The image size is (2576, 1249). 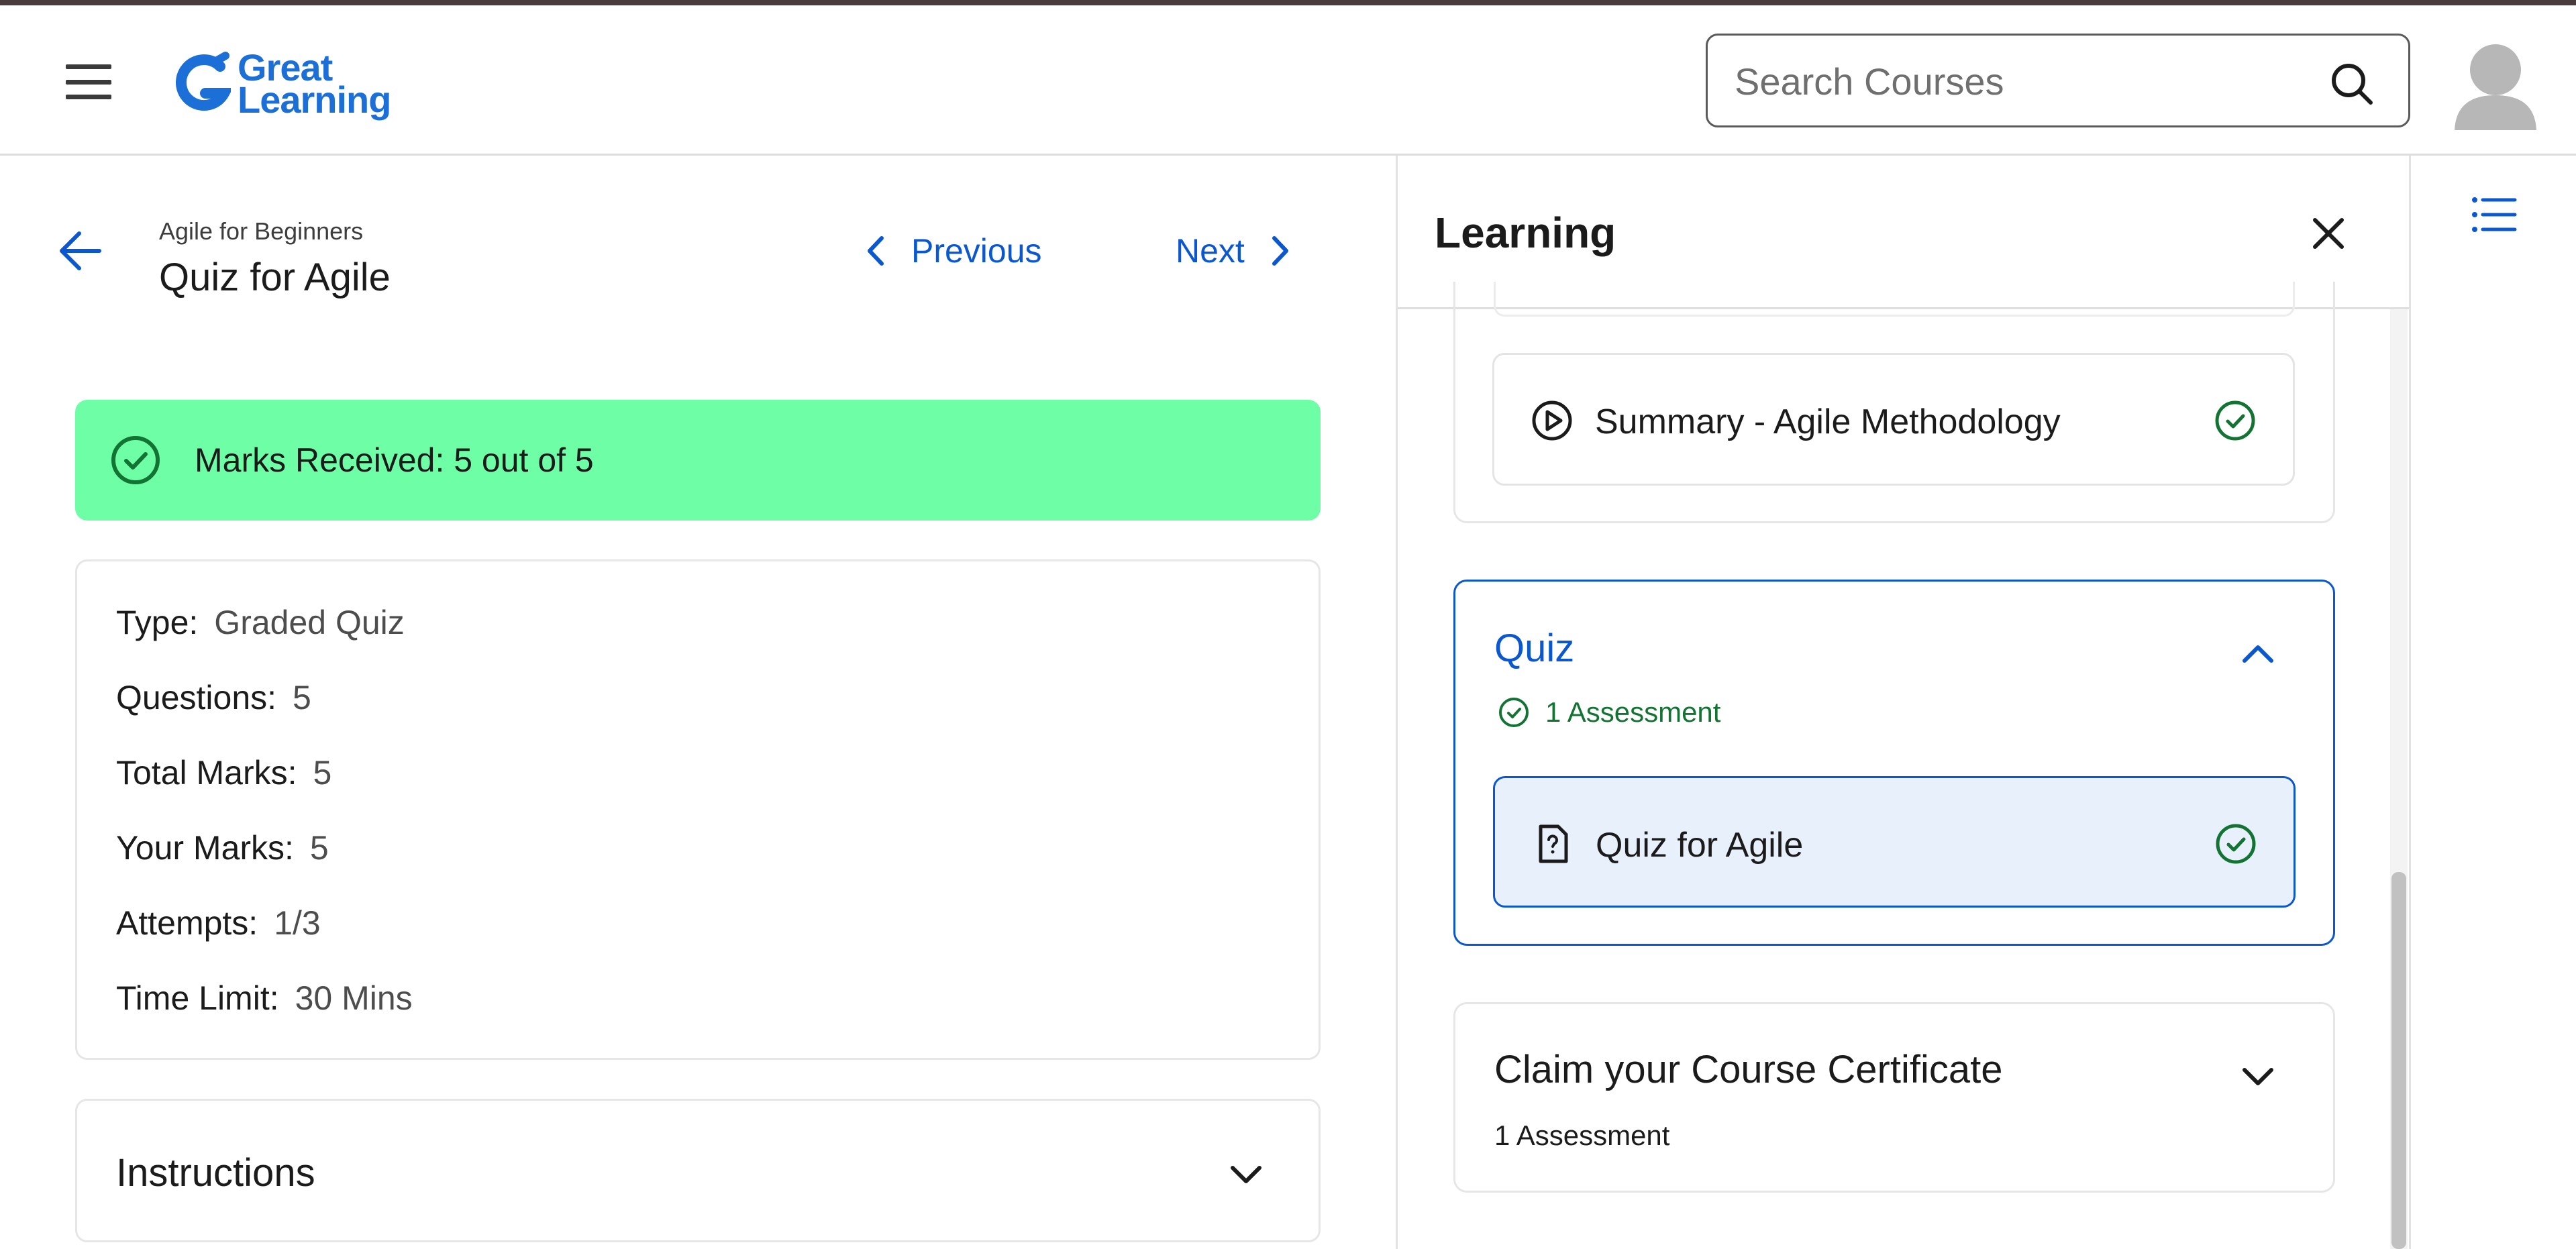 What do you see at coordinates (394, 460) in the screenshot?
I see `marks-received-text: Marks Received: 5 out of 5` at bounding box center [394, 460].